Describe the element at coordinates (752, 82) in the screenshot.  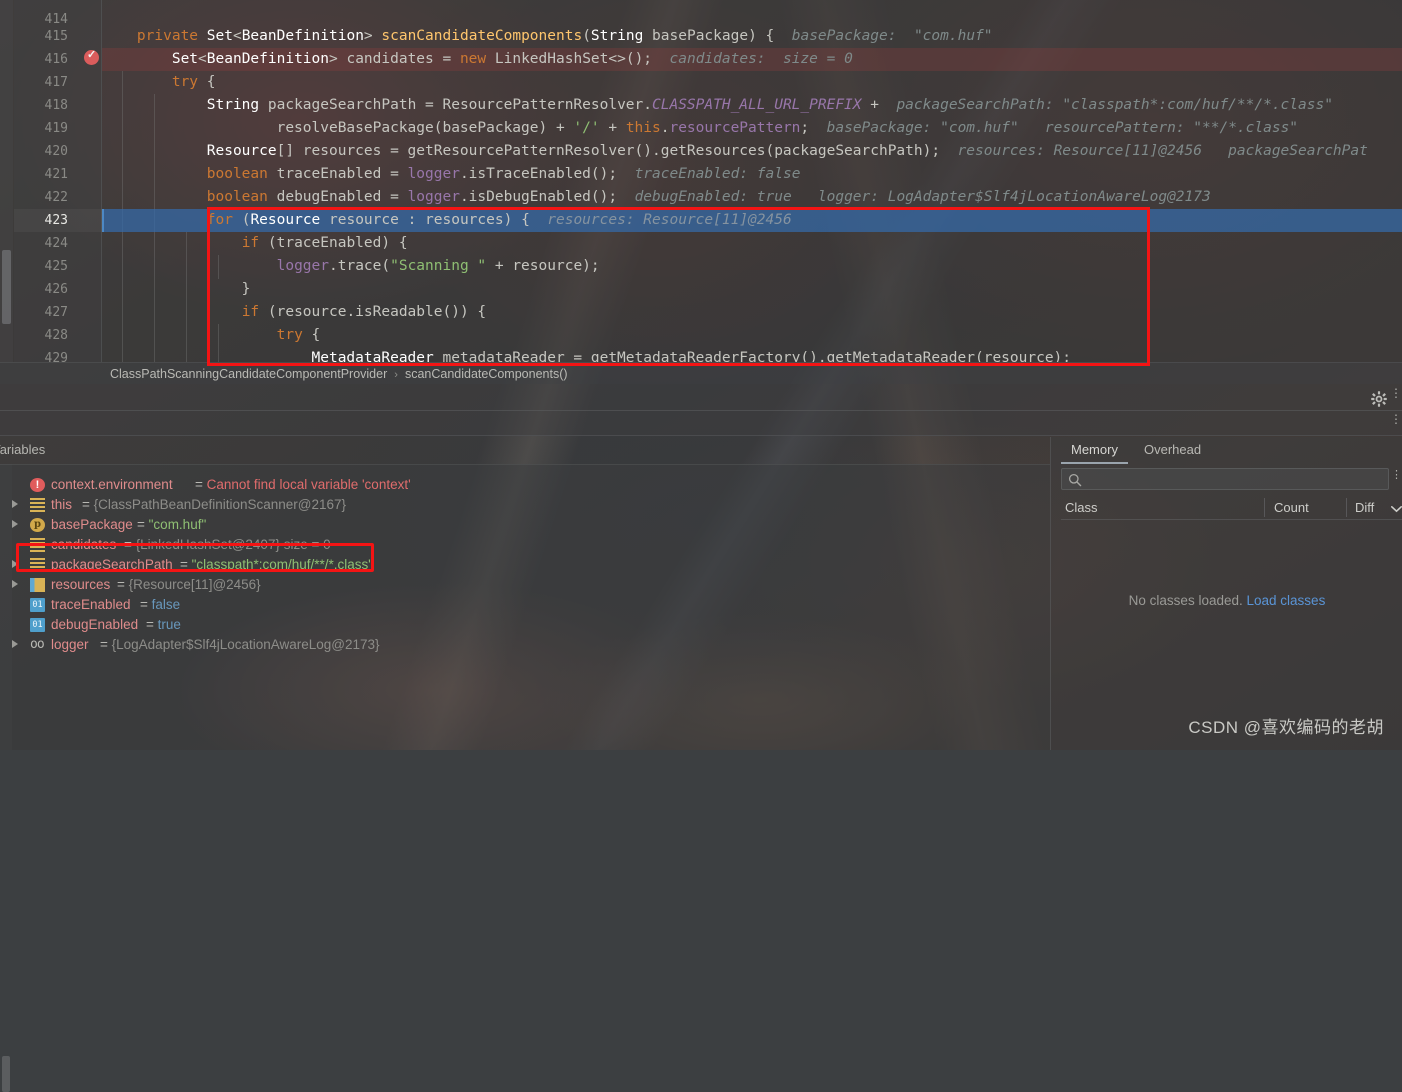
I see `code-line-417: try {` at that location.